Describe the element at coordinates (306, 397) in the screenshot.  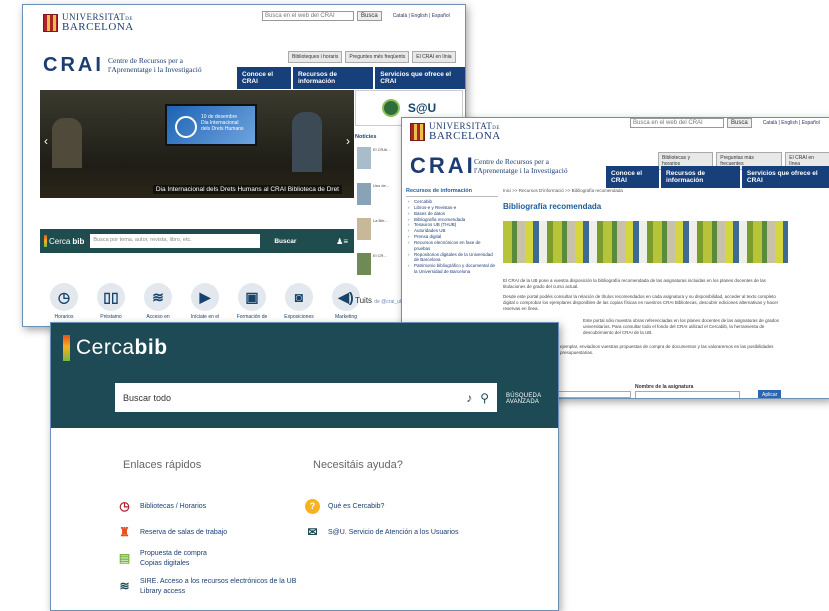
I see `cercabib-search-field: Buscar todo ♪ ⚲` at that location.